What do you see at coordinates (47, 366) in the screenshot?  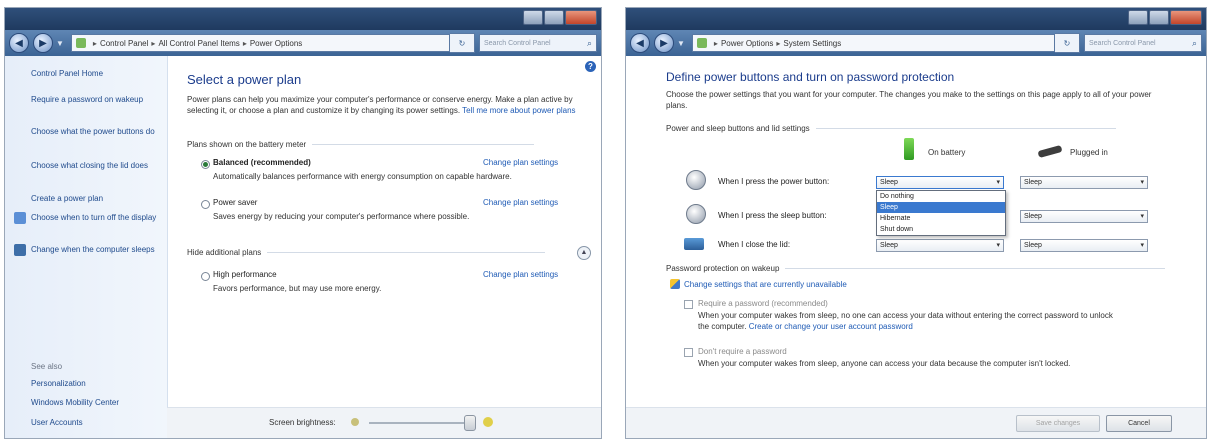 I see `see-also-heading: See also` at bounding box center [47, 366].